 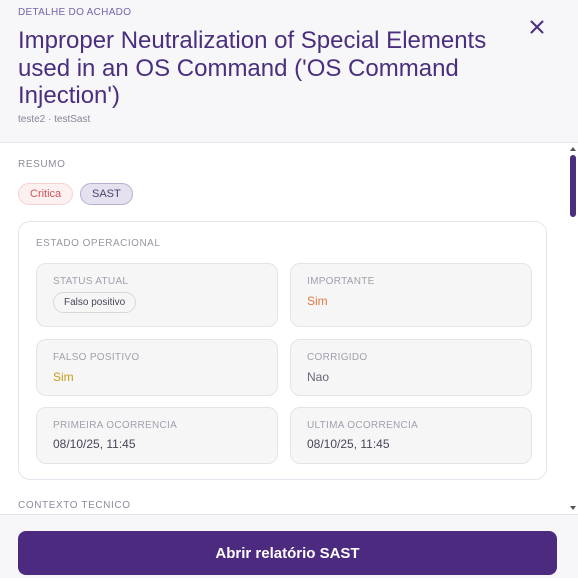 I want to click on finding-subtitle: teste2 · testSast, so click(x=54, y=119).